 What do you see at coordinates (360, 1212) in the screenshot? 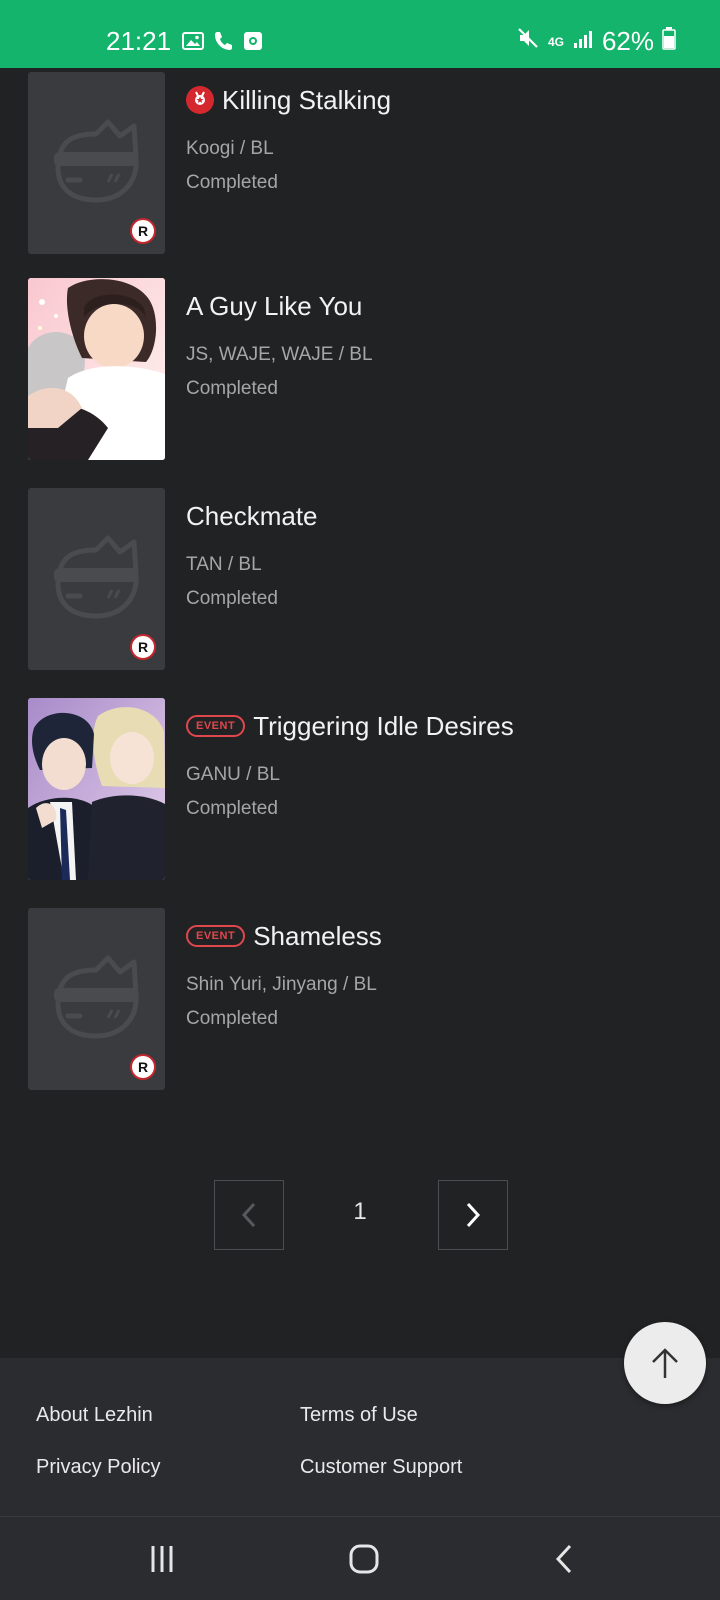
I see `current-page-number: 1` at bounding box center [360, 1212].